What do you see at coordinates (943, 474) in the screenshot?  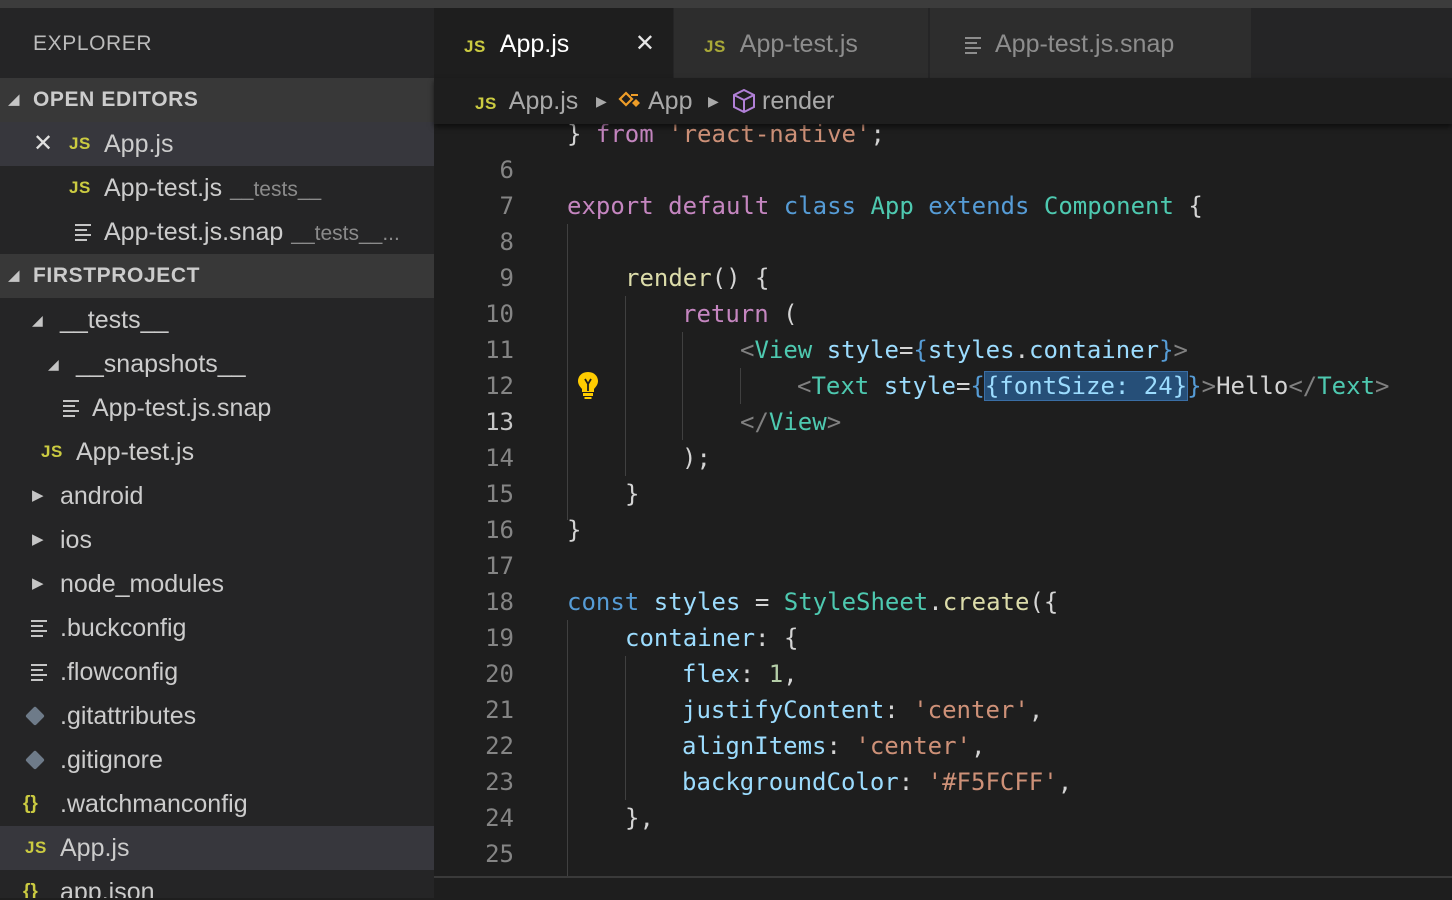 I see `code-line: 15 );` at bounding box center [943, 474].